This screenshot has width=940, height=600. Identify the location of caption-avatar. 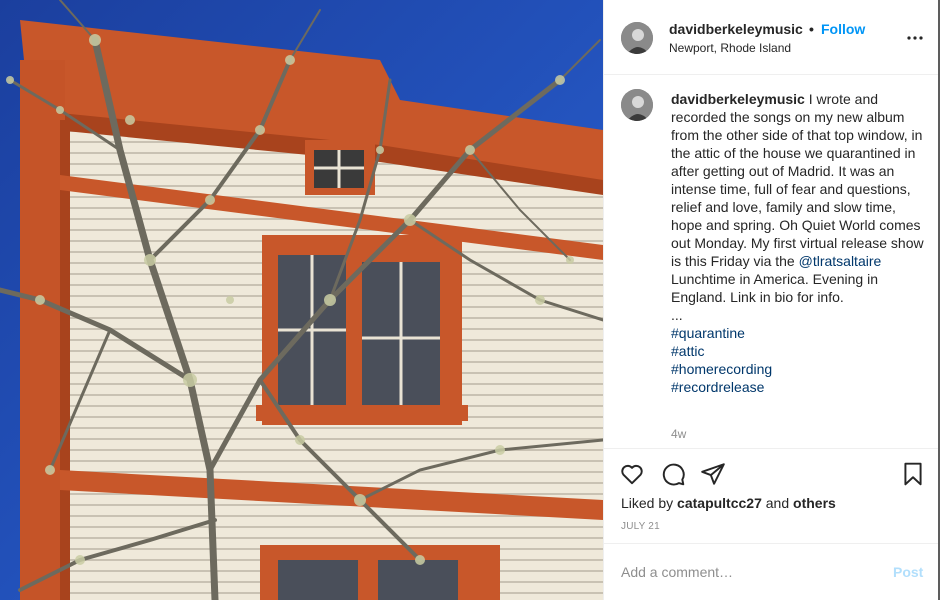
(637, 105).